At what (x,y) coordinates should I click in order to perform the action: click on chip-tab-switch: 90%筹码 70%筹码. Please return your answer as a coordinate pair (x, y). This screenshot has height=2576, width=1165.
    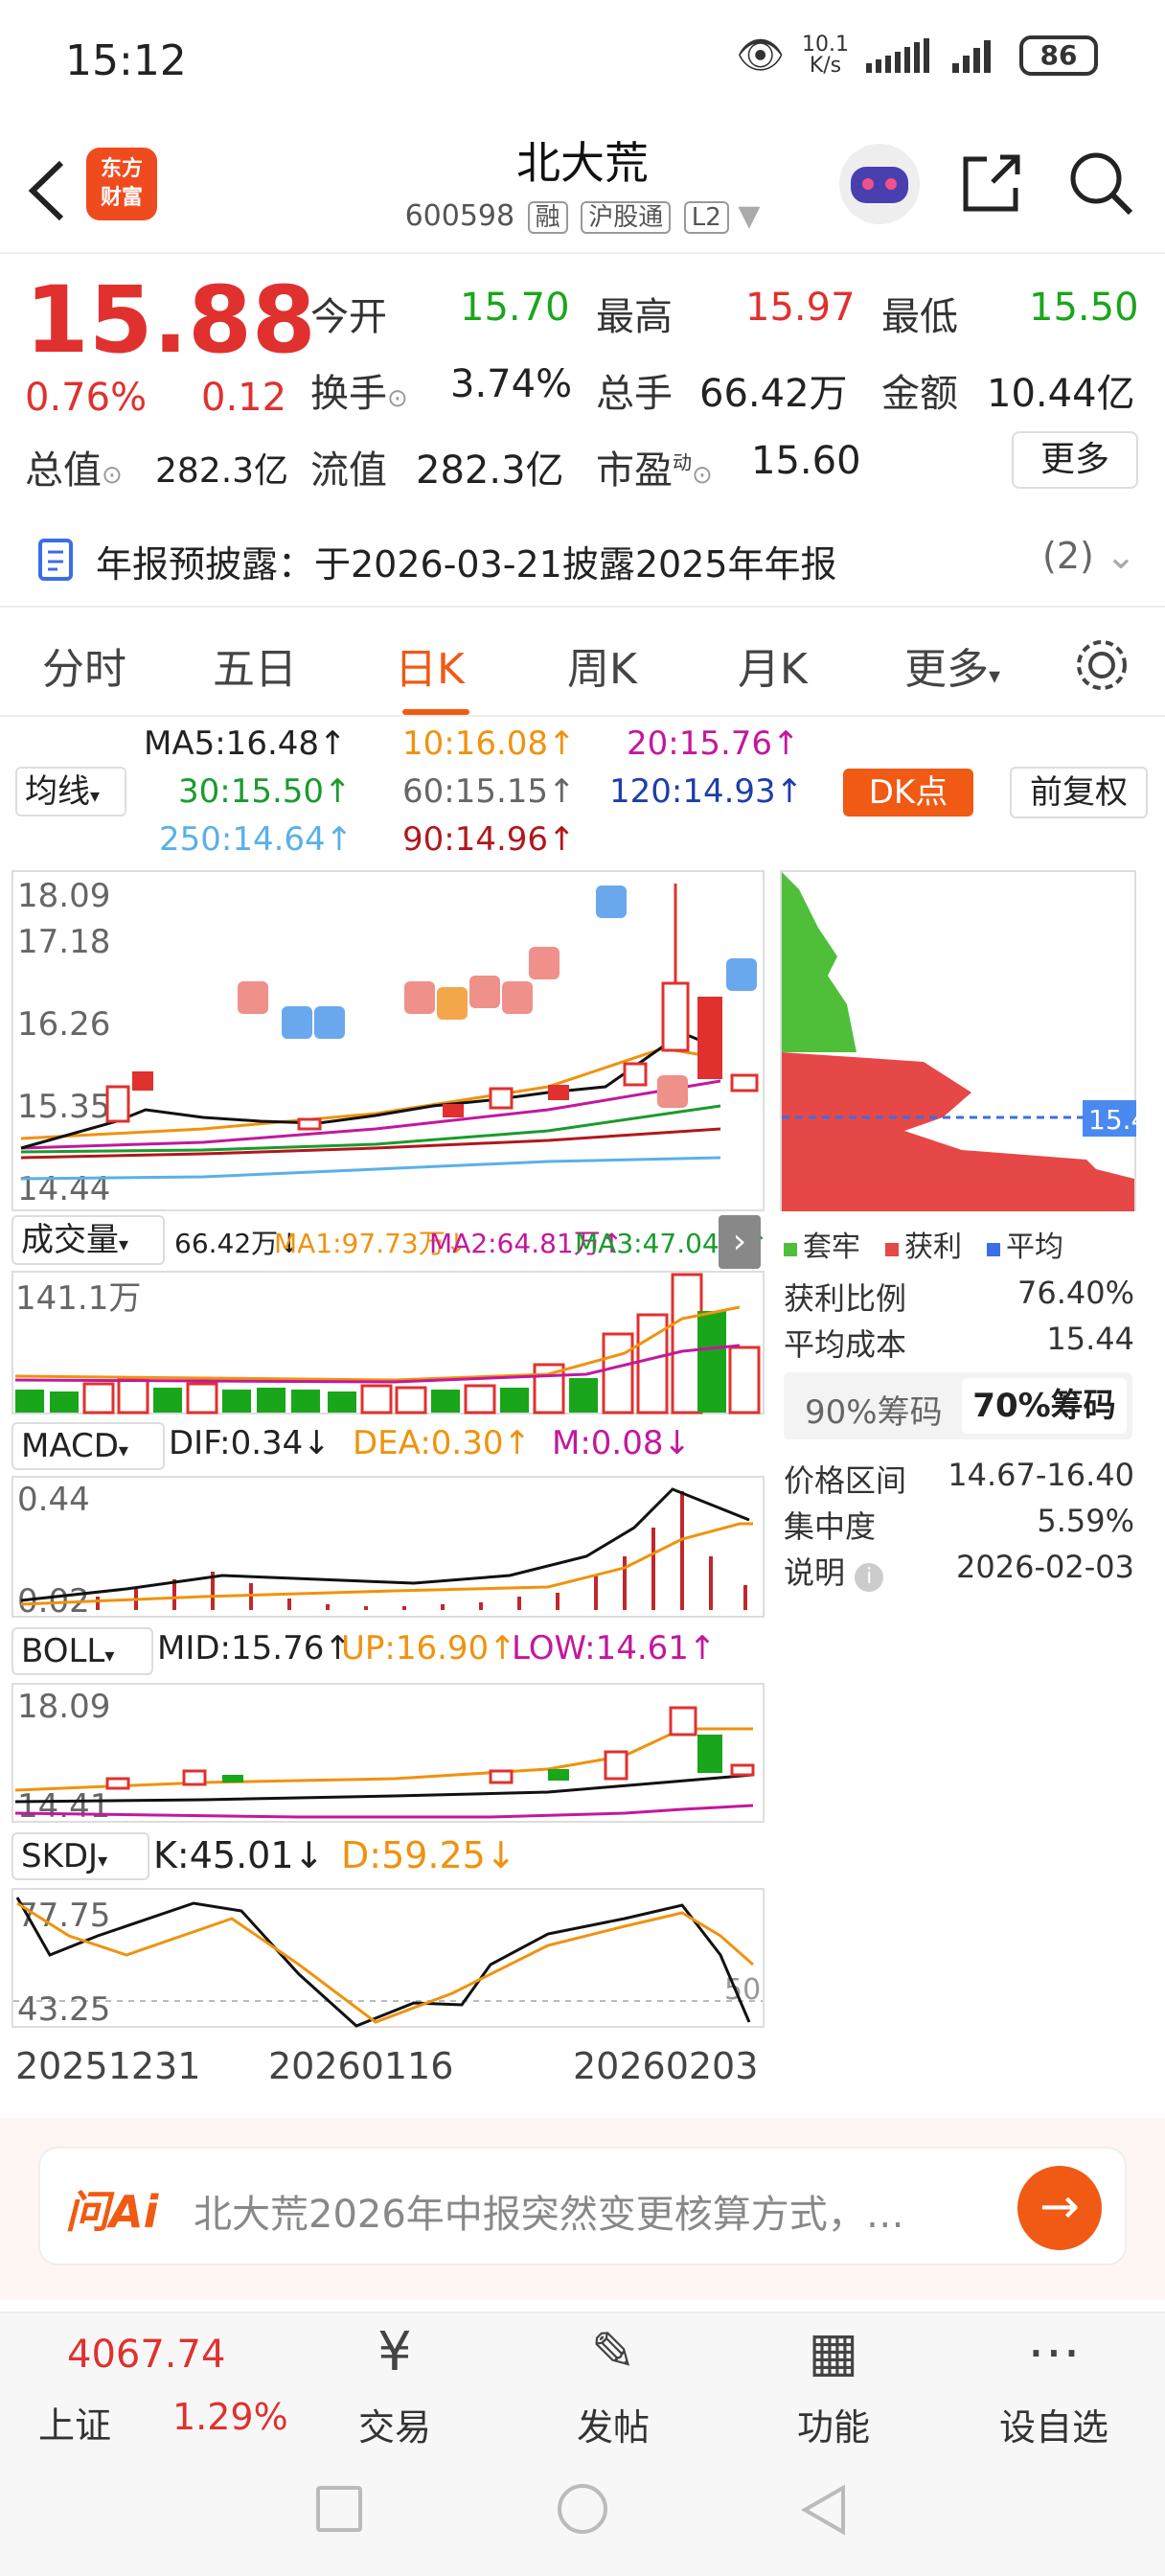
    Looking at the image, I should click on (958, 1405).